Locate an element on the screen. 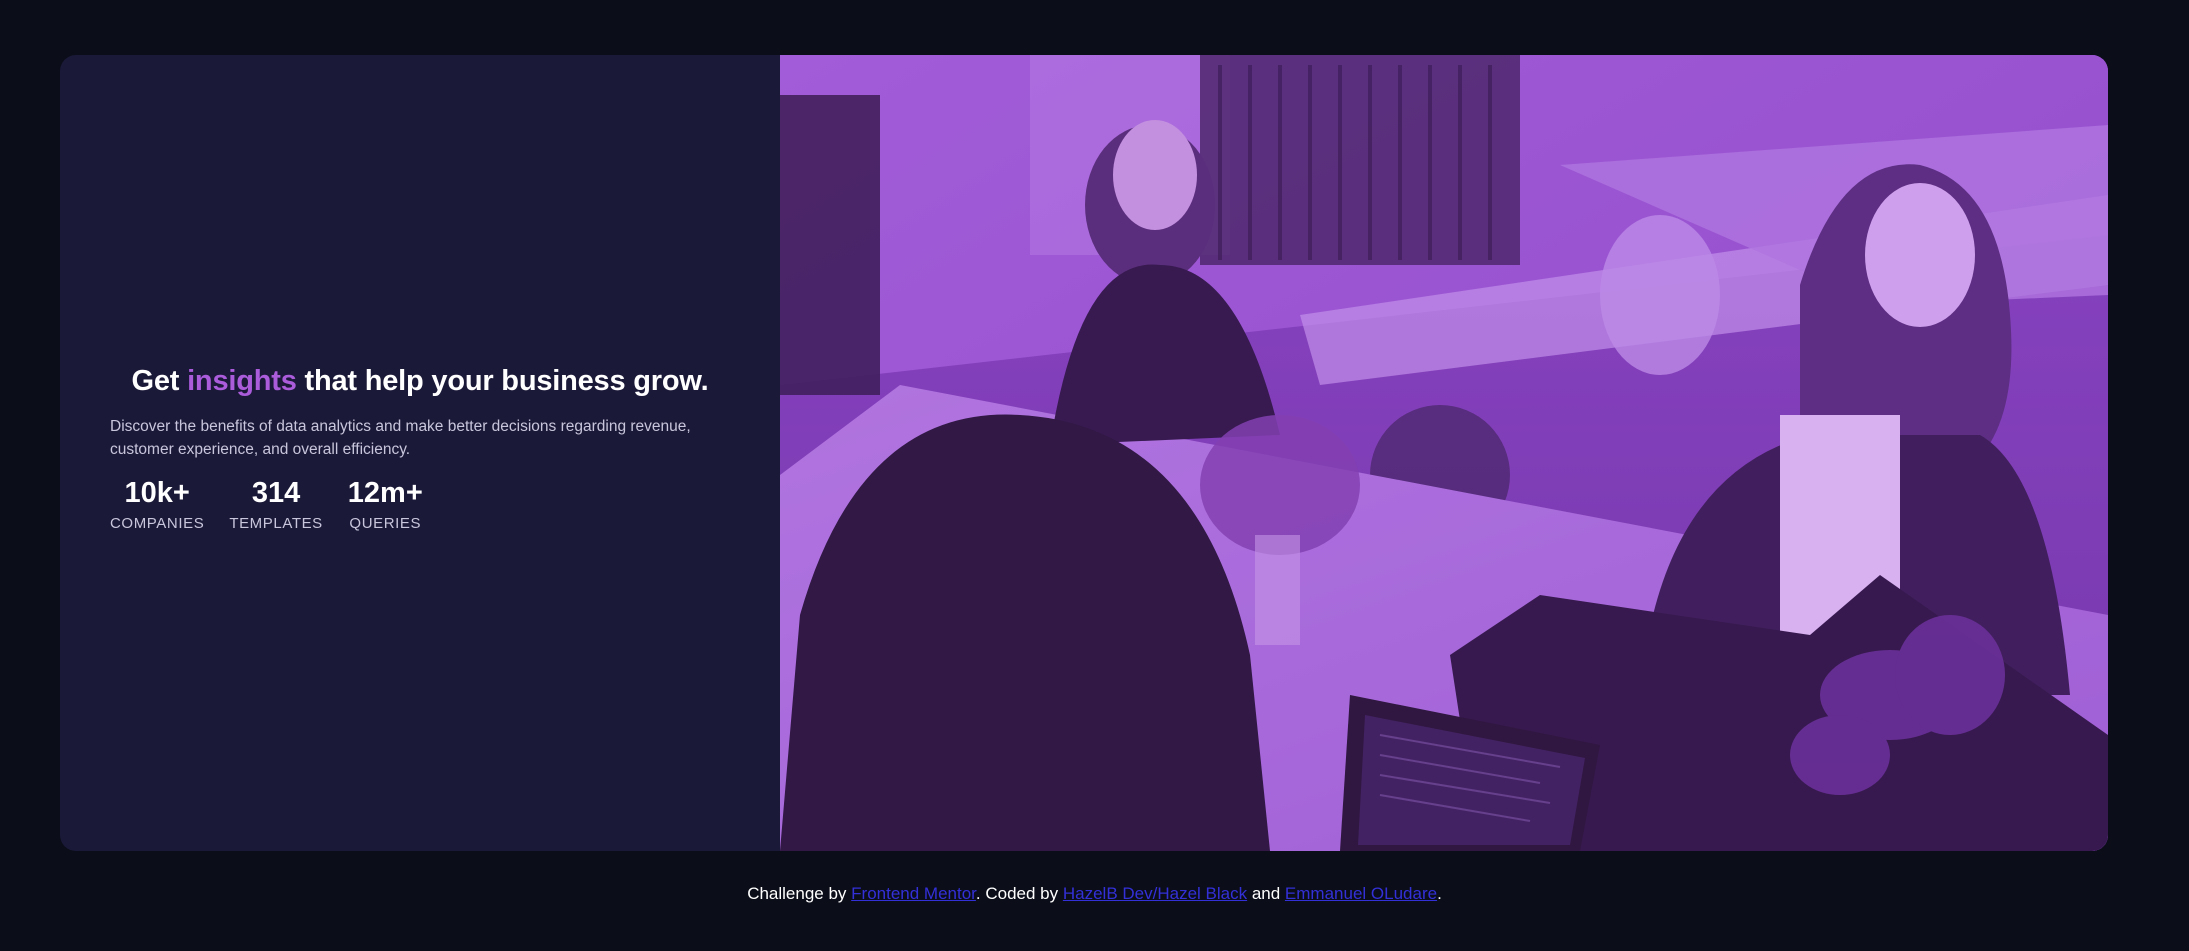 This screenshot has width=2189, height=951. stat-label: QUERIES is located at coordinates (385, 523).